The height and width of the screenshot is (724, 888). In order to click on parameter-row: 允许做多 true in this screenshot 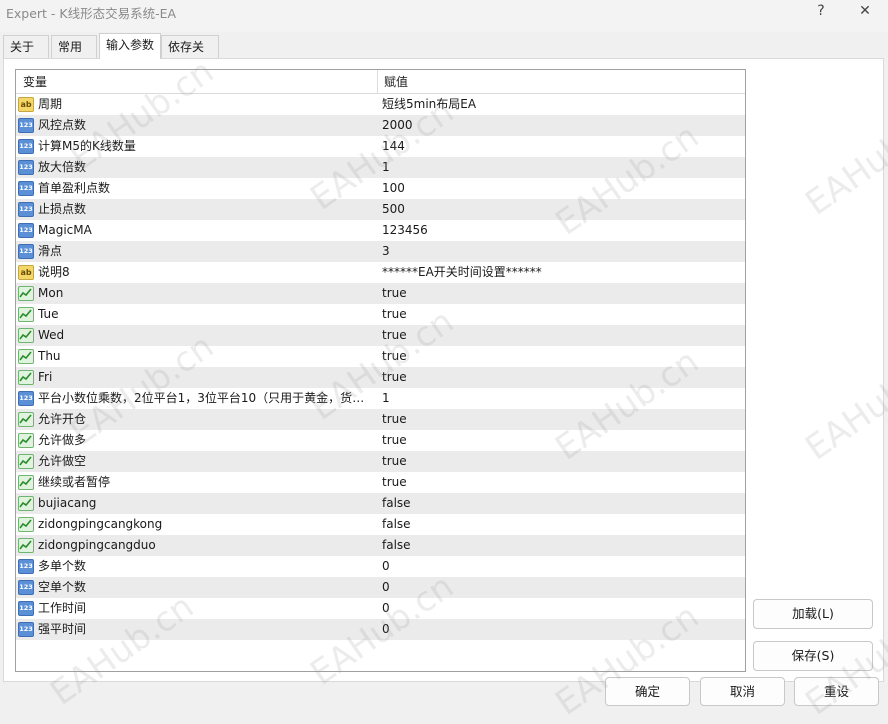, I will do `click(380, 440)`.